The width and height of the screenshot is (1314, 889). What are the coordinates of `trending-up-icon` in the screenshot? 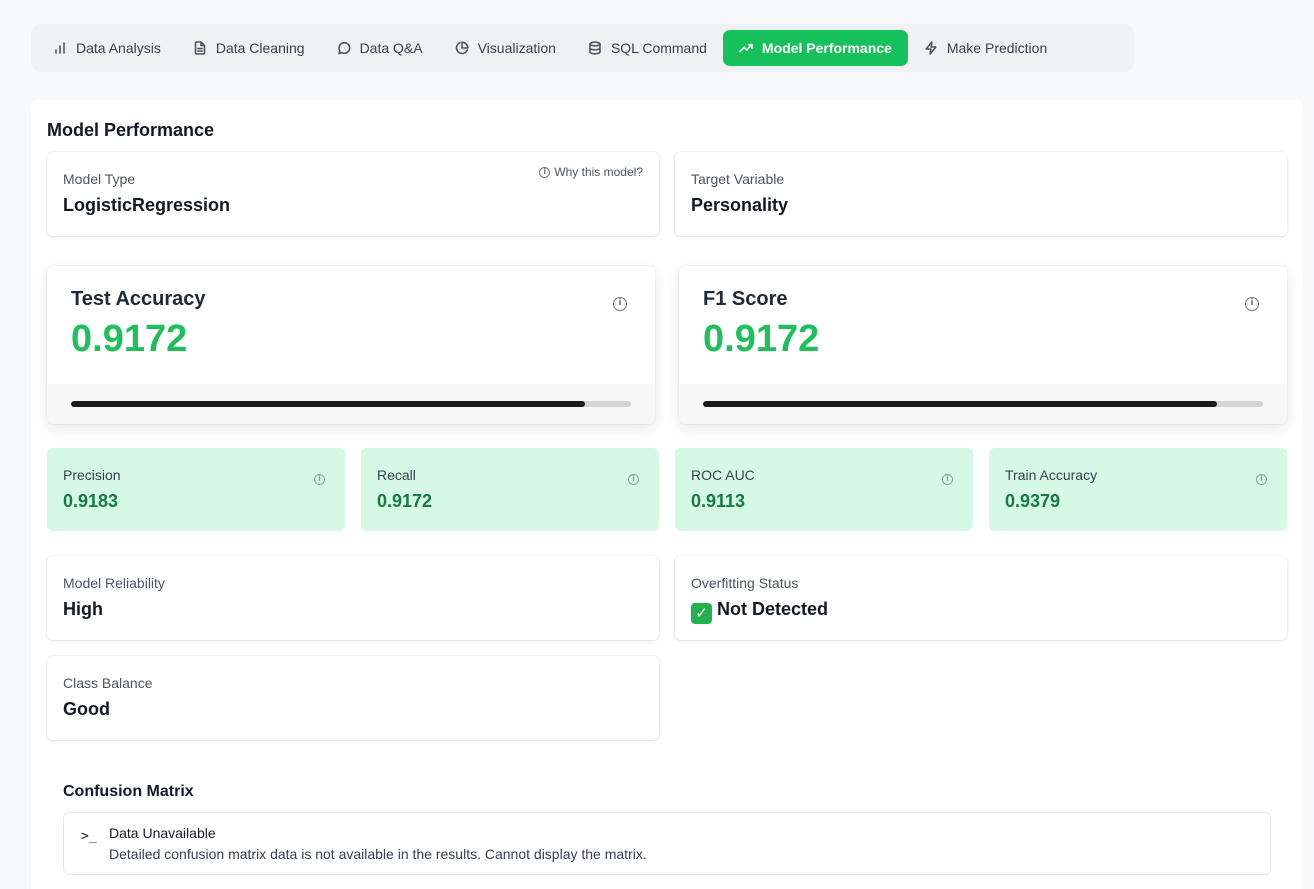 It's located at (746, 48).